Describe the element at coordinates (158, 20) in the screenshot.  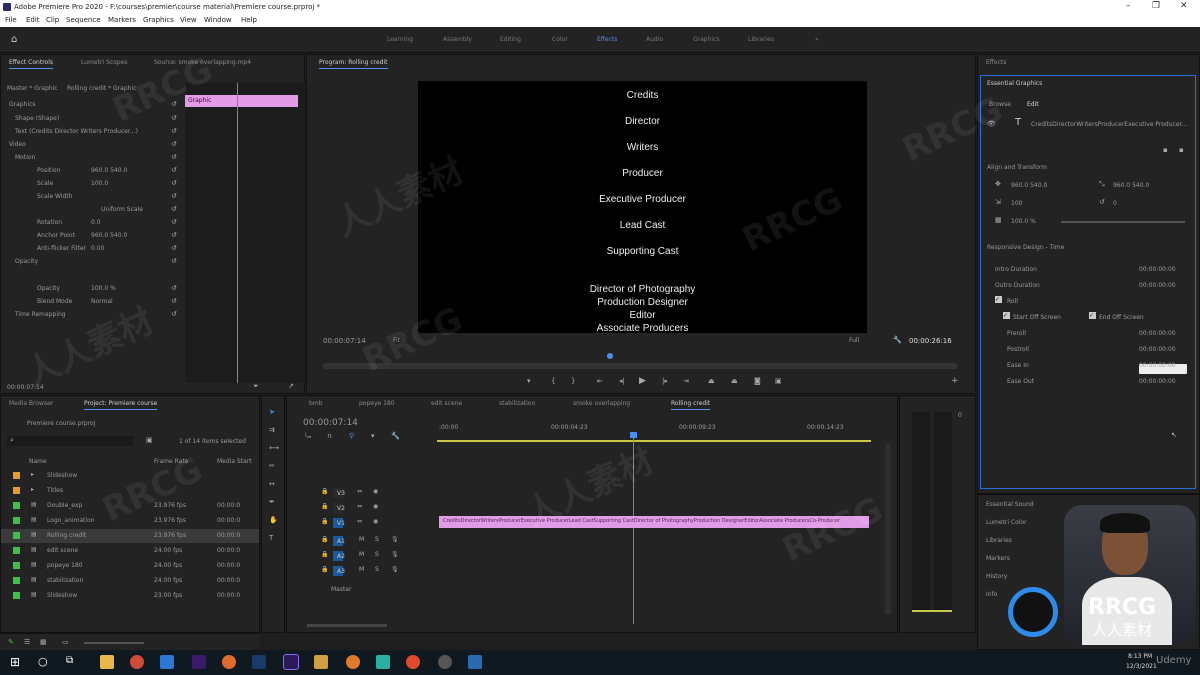
I see `menu-graphics: Graphics` at that location.